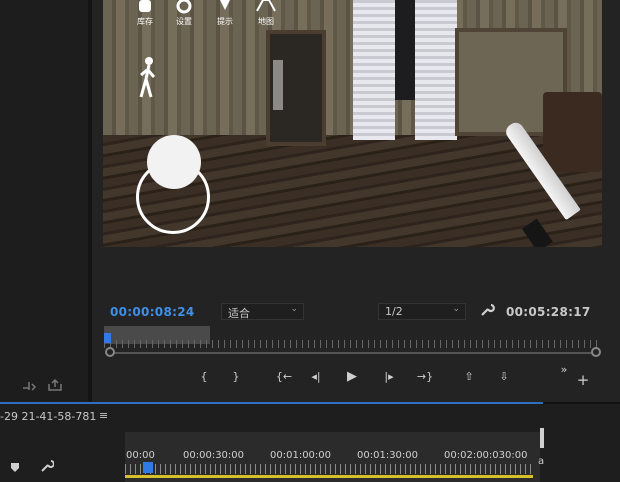 The width and height of the screenshot is (620, 482). I want to click on resolution-select: 1/2 ⌄, so click(422, 311).